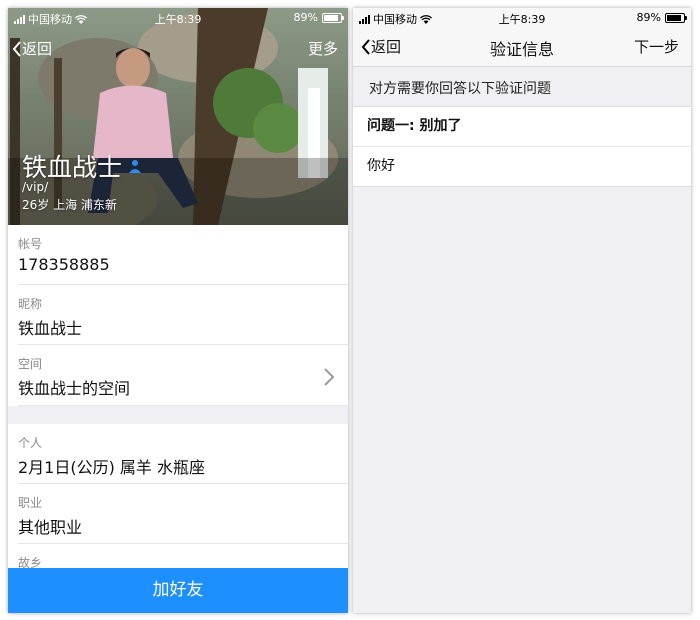 The width and height of the screenshot is (700, 620). What do you see at coordinates (522, 127) in the screenshot?
I see `verification-question: 问题一: 别加了` at bounding box center [522, 127].